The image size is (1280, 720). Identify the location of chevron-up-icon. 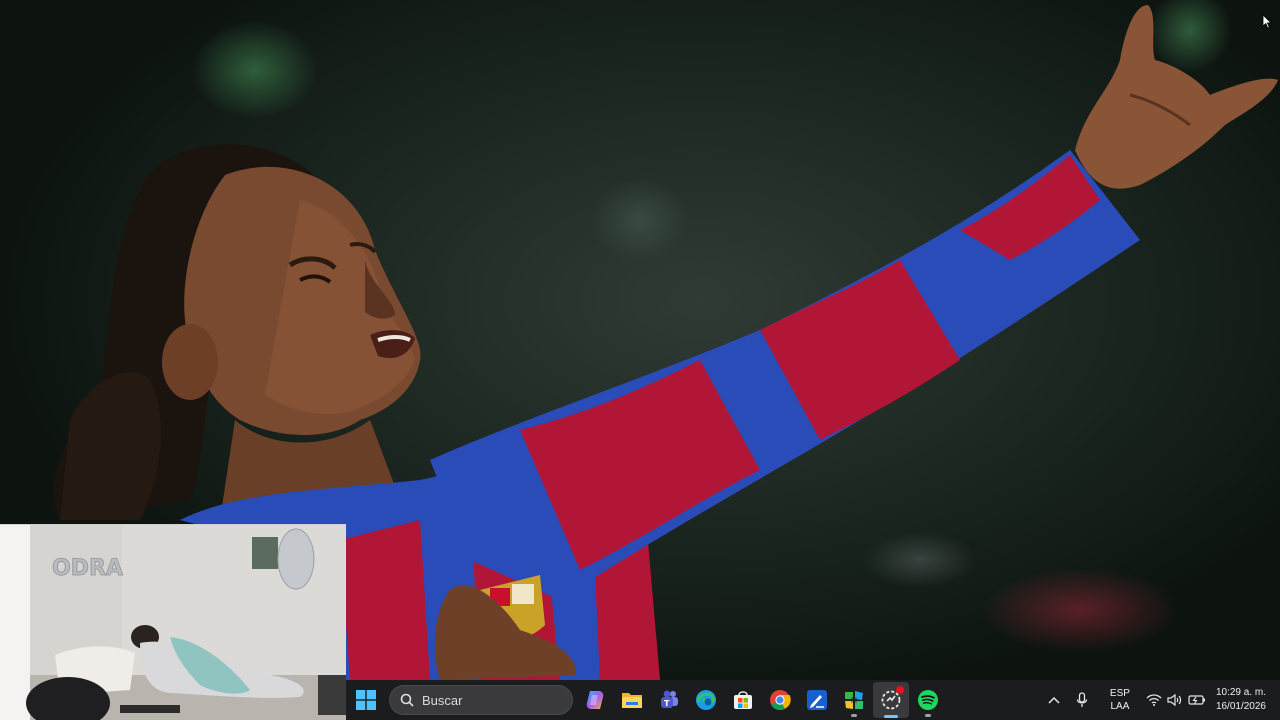
(1054, 700).